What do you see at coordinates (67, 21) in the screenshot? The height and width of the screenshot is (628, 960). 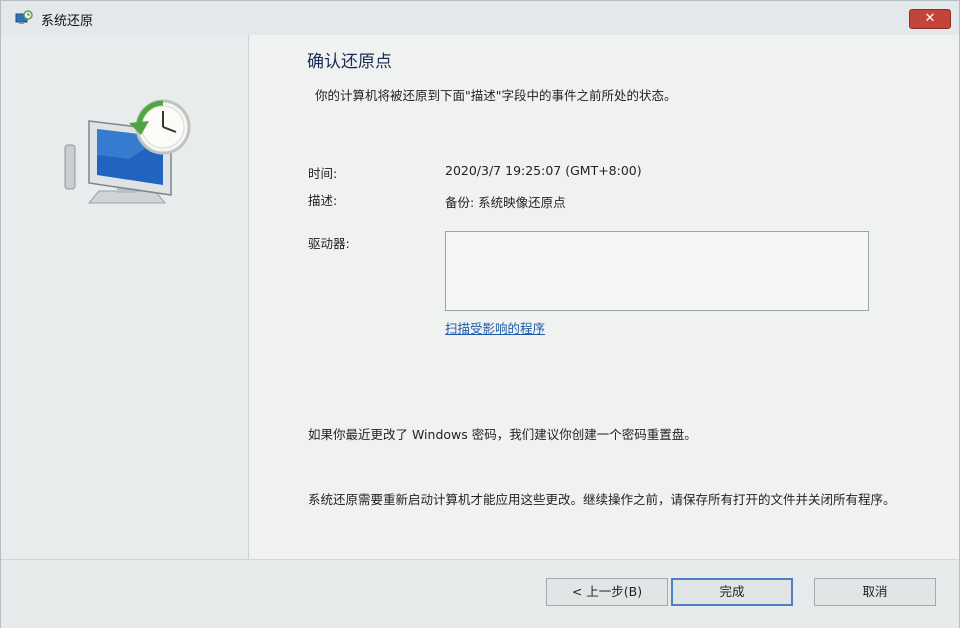 I see `window-title: 系统还原` at bounding box center [67, 21].